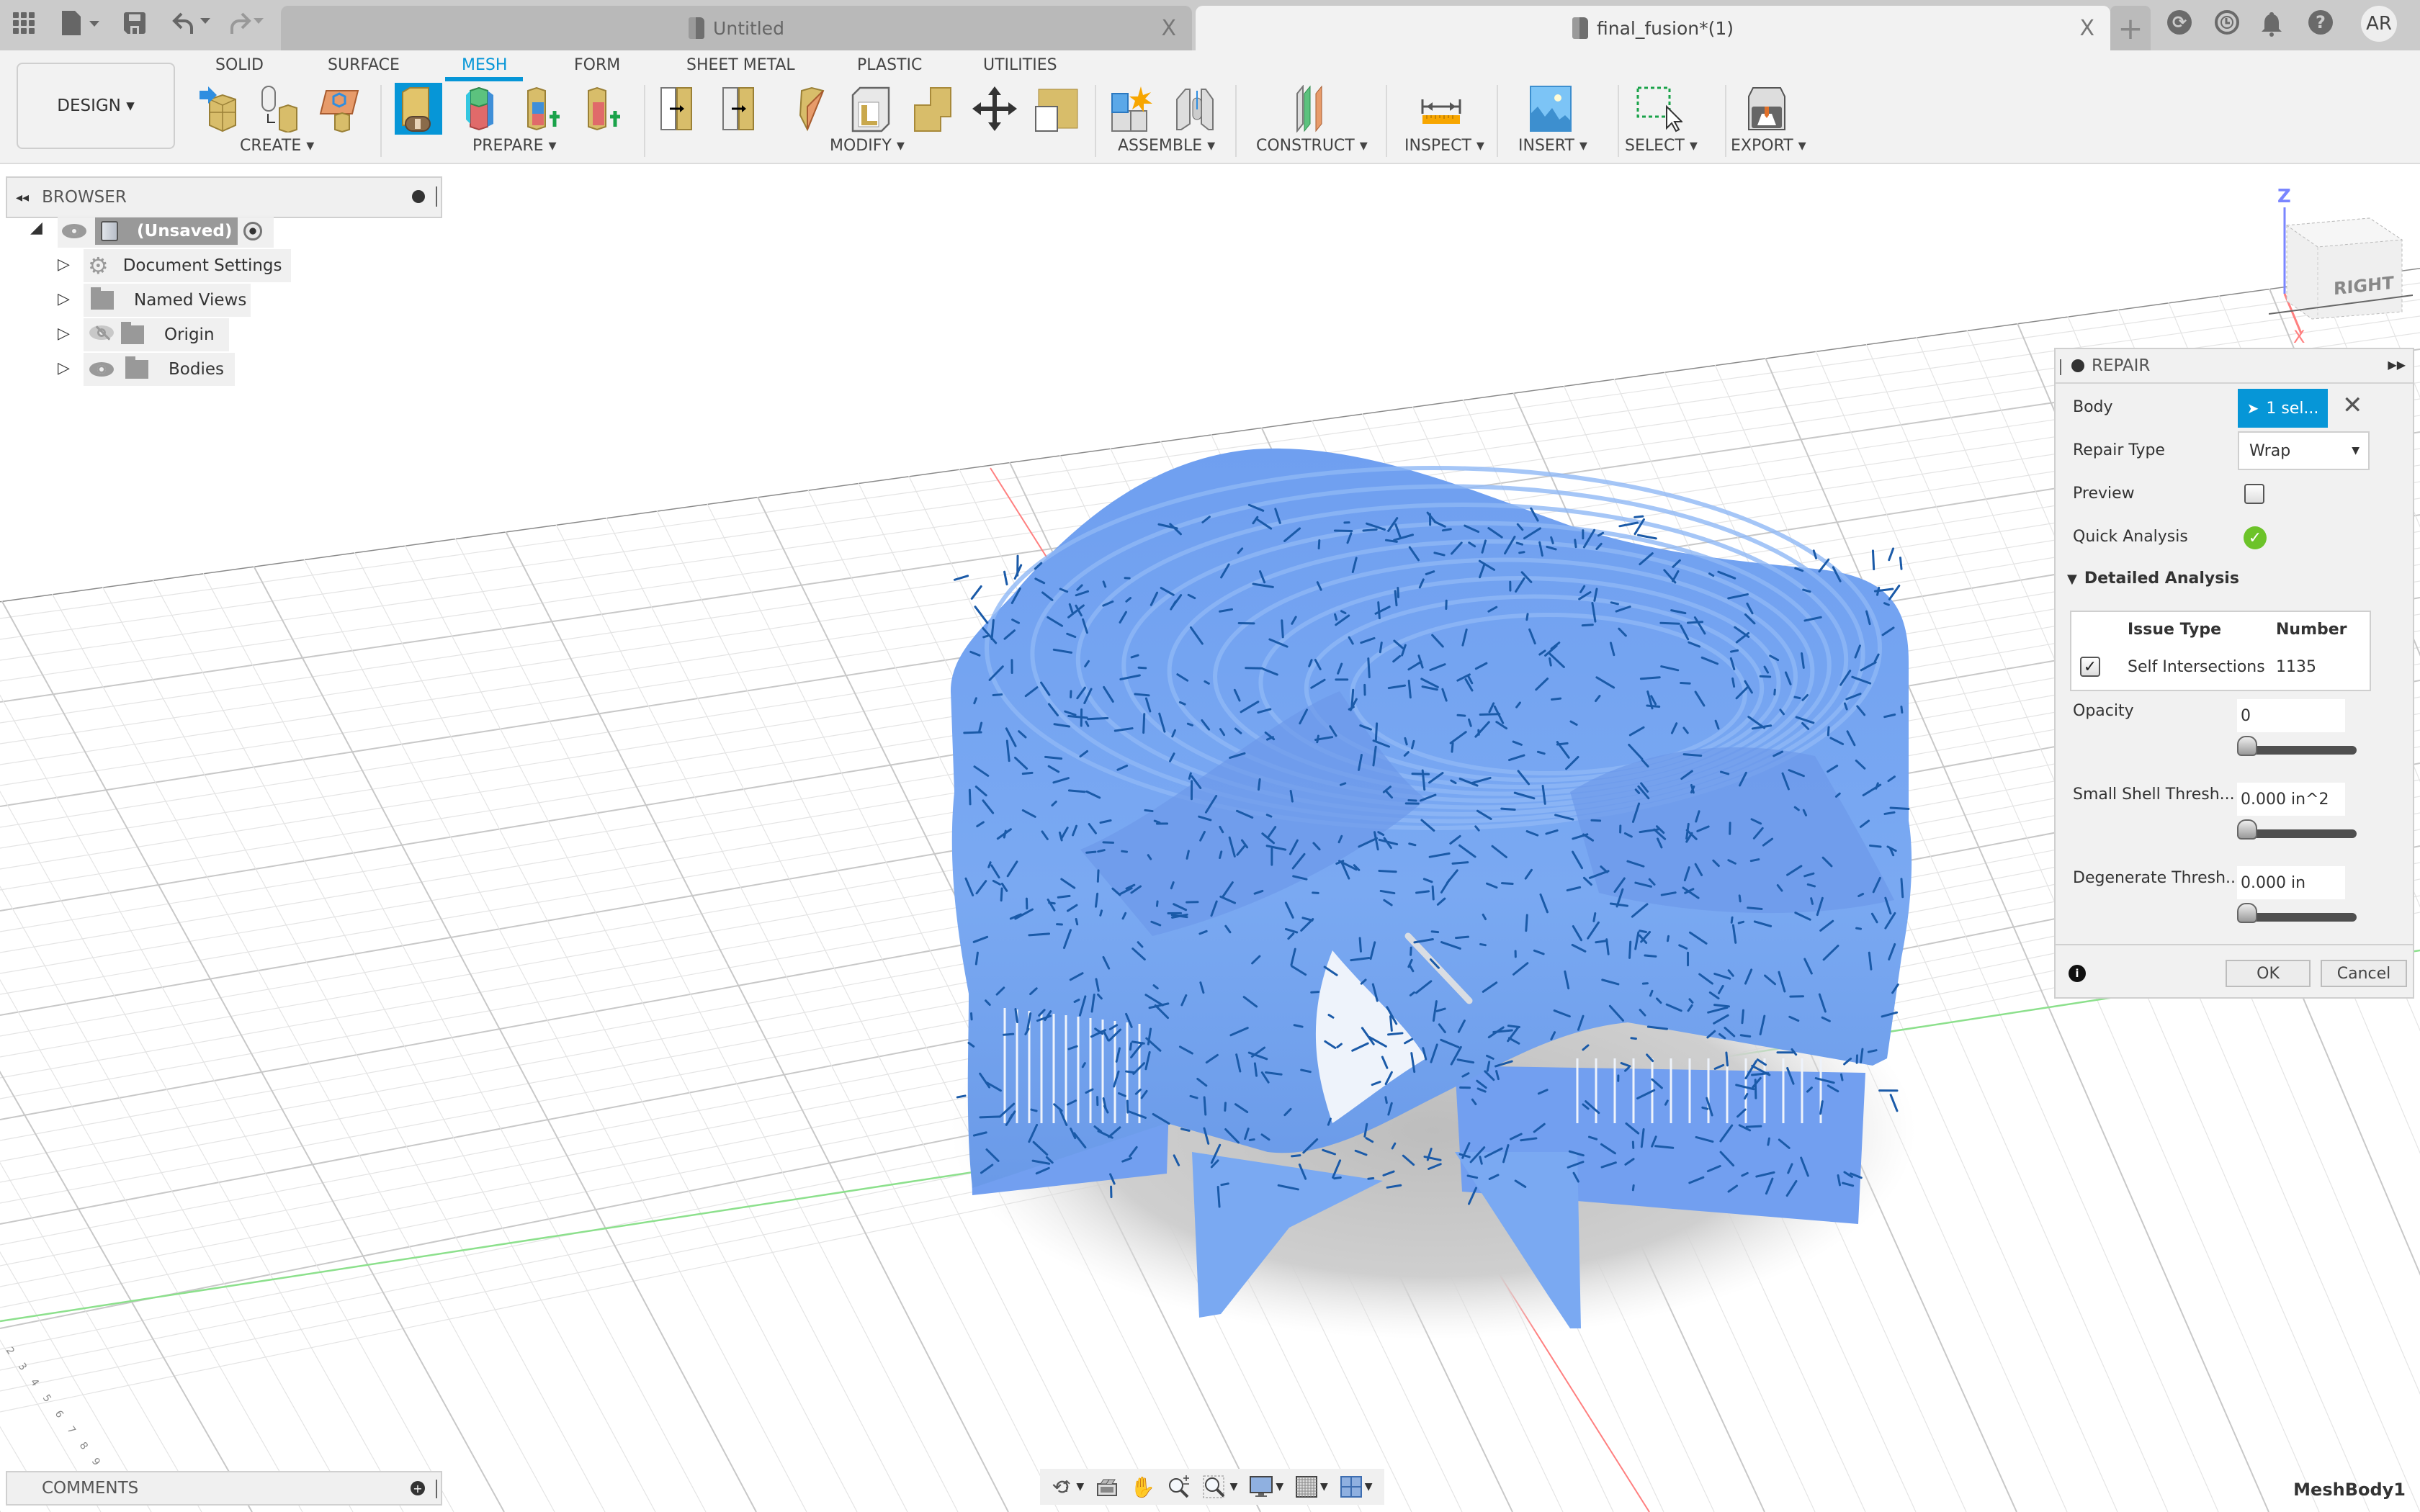 This screenshot has height=1512, width=2420. Describe the element at coordinates (2254, 494) in the screenshot. I see `preview-checkbox` at that location.